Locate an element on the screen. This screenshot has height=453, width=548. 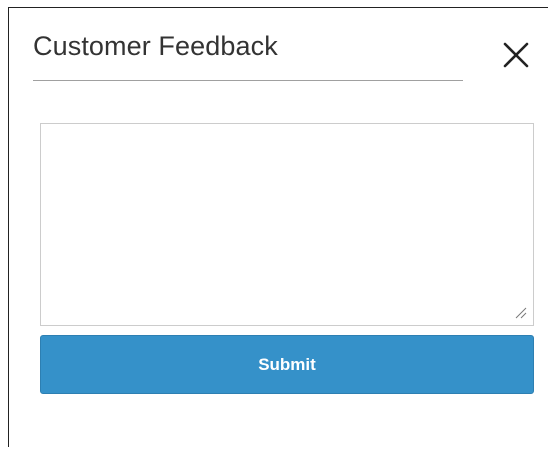
submit-button: Submit is located at coordinates (287, 364).